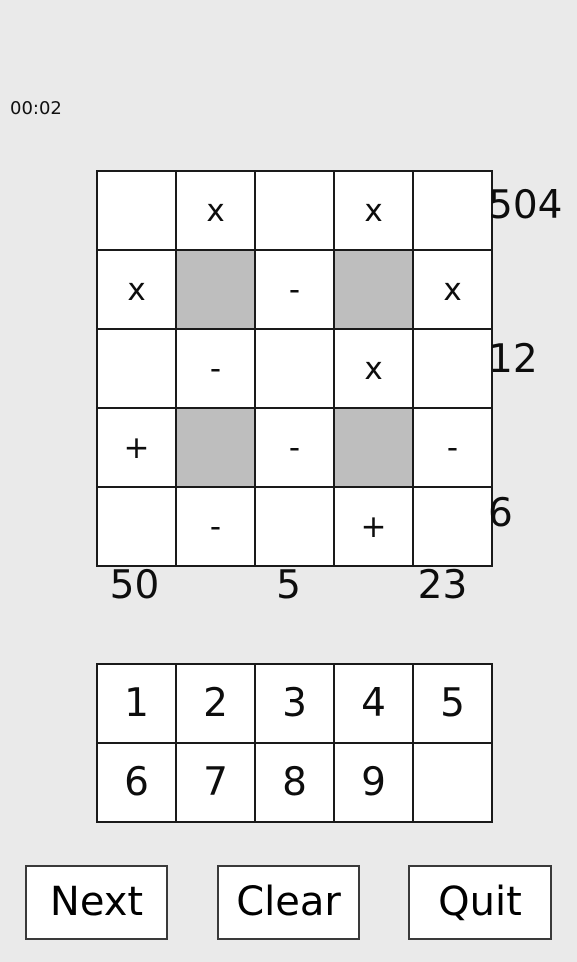 The width and height of the screenshot is (577, 962). Describe the element at coordinates (452, 210) in the screenshot. I see `puzzle-cell-r1c5` at that location.